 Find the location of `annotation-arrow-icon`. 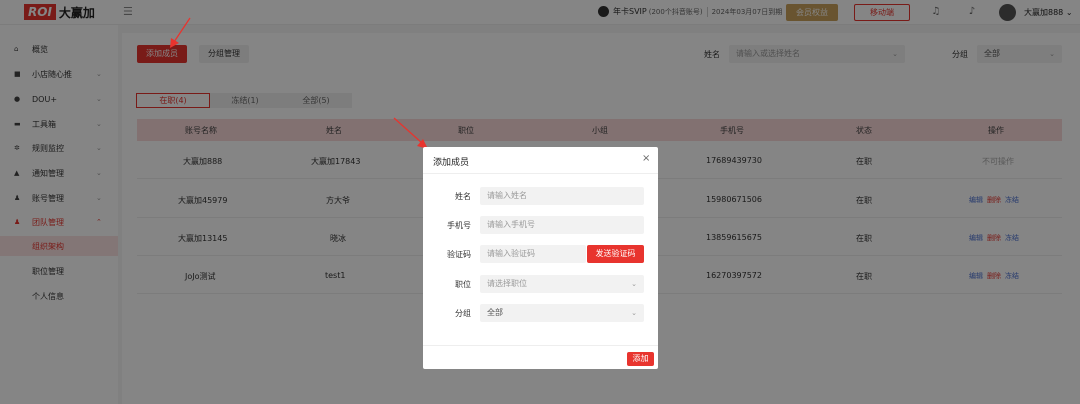

annotation-arrow-icon is located at coordinates (180, 32).